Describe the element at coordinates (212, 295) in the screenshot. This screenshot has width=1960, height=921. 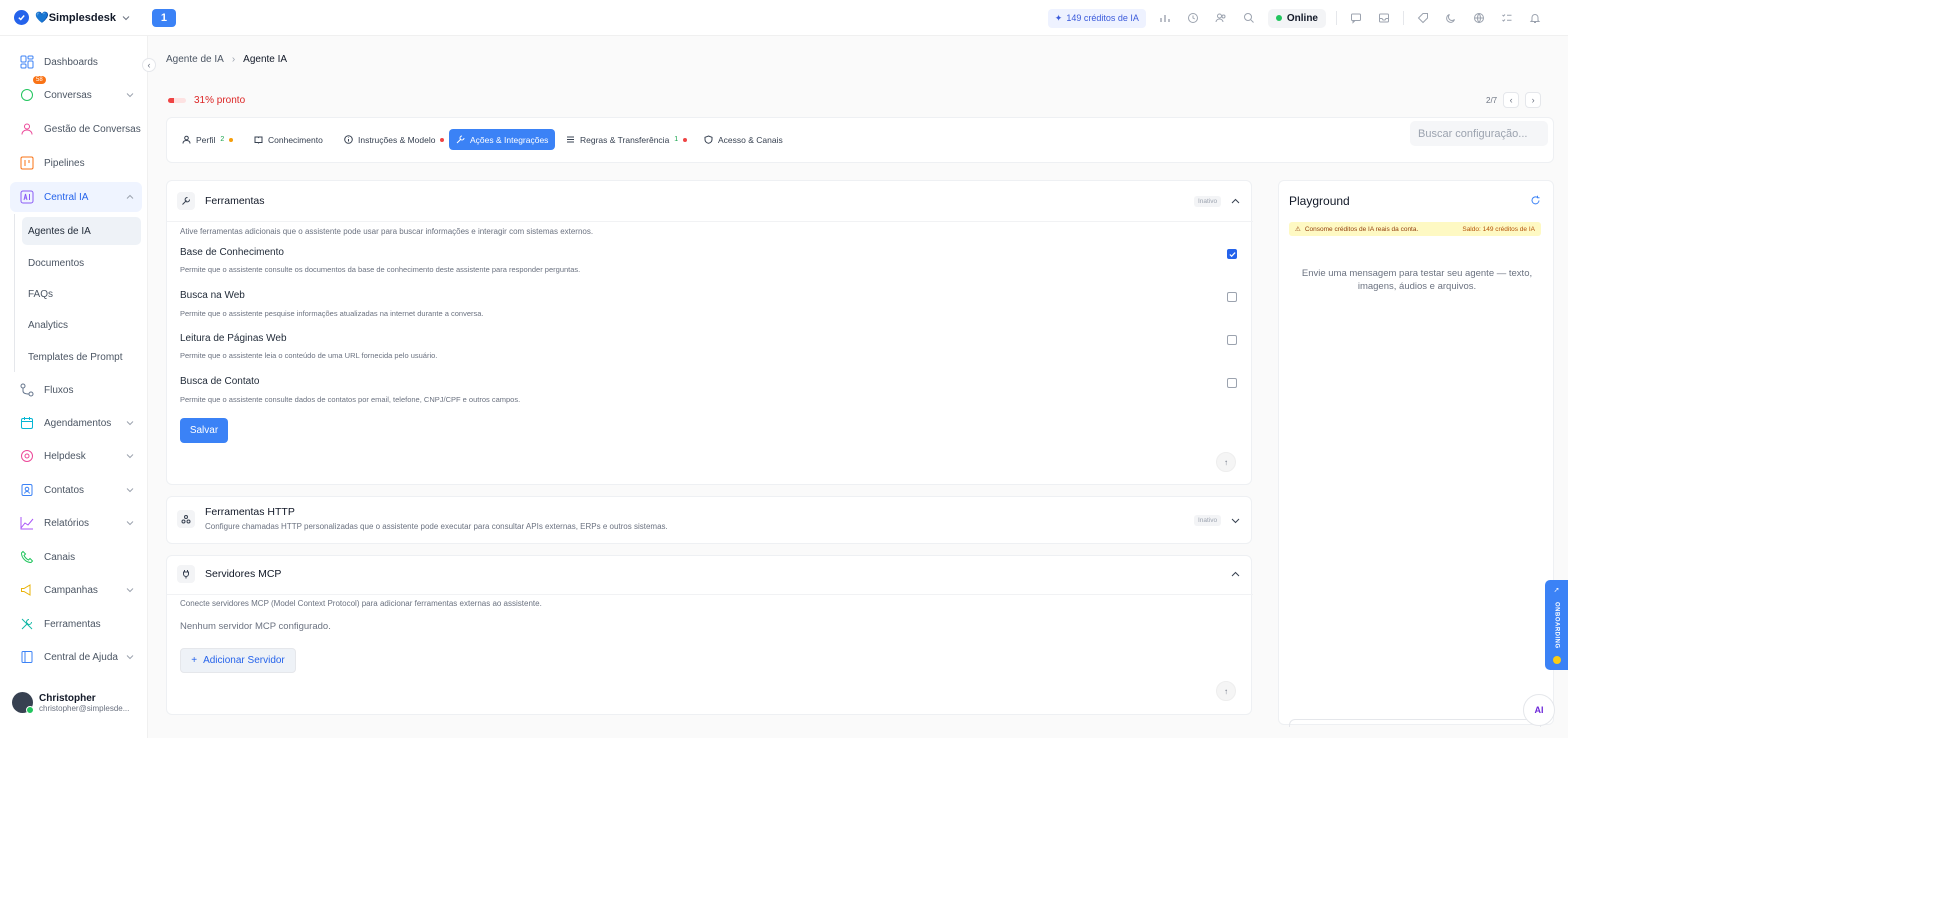
I see `tool-name: Busca na Web` at that location.